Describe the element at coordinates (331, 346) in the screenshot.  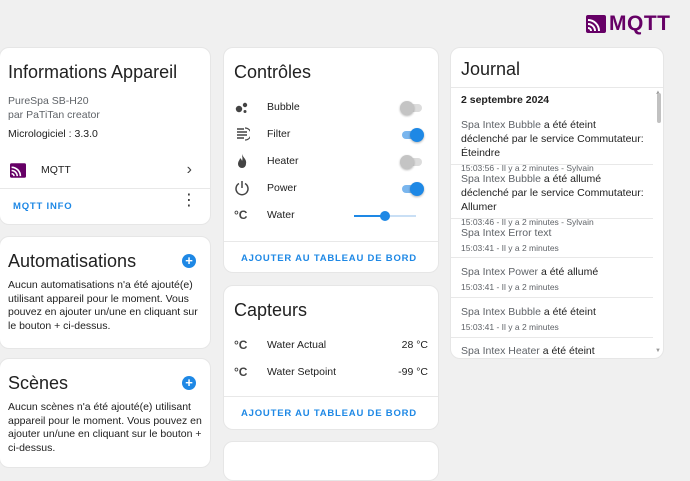
I see `sensor-row-water-actual: °C Water Actual 28 °C` at that location.